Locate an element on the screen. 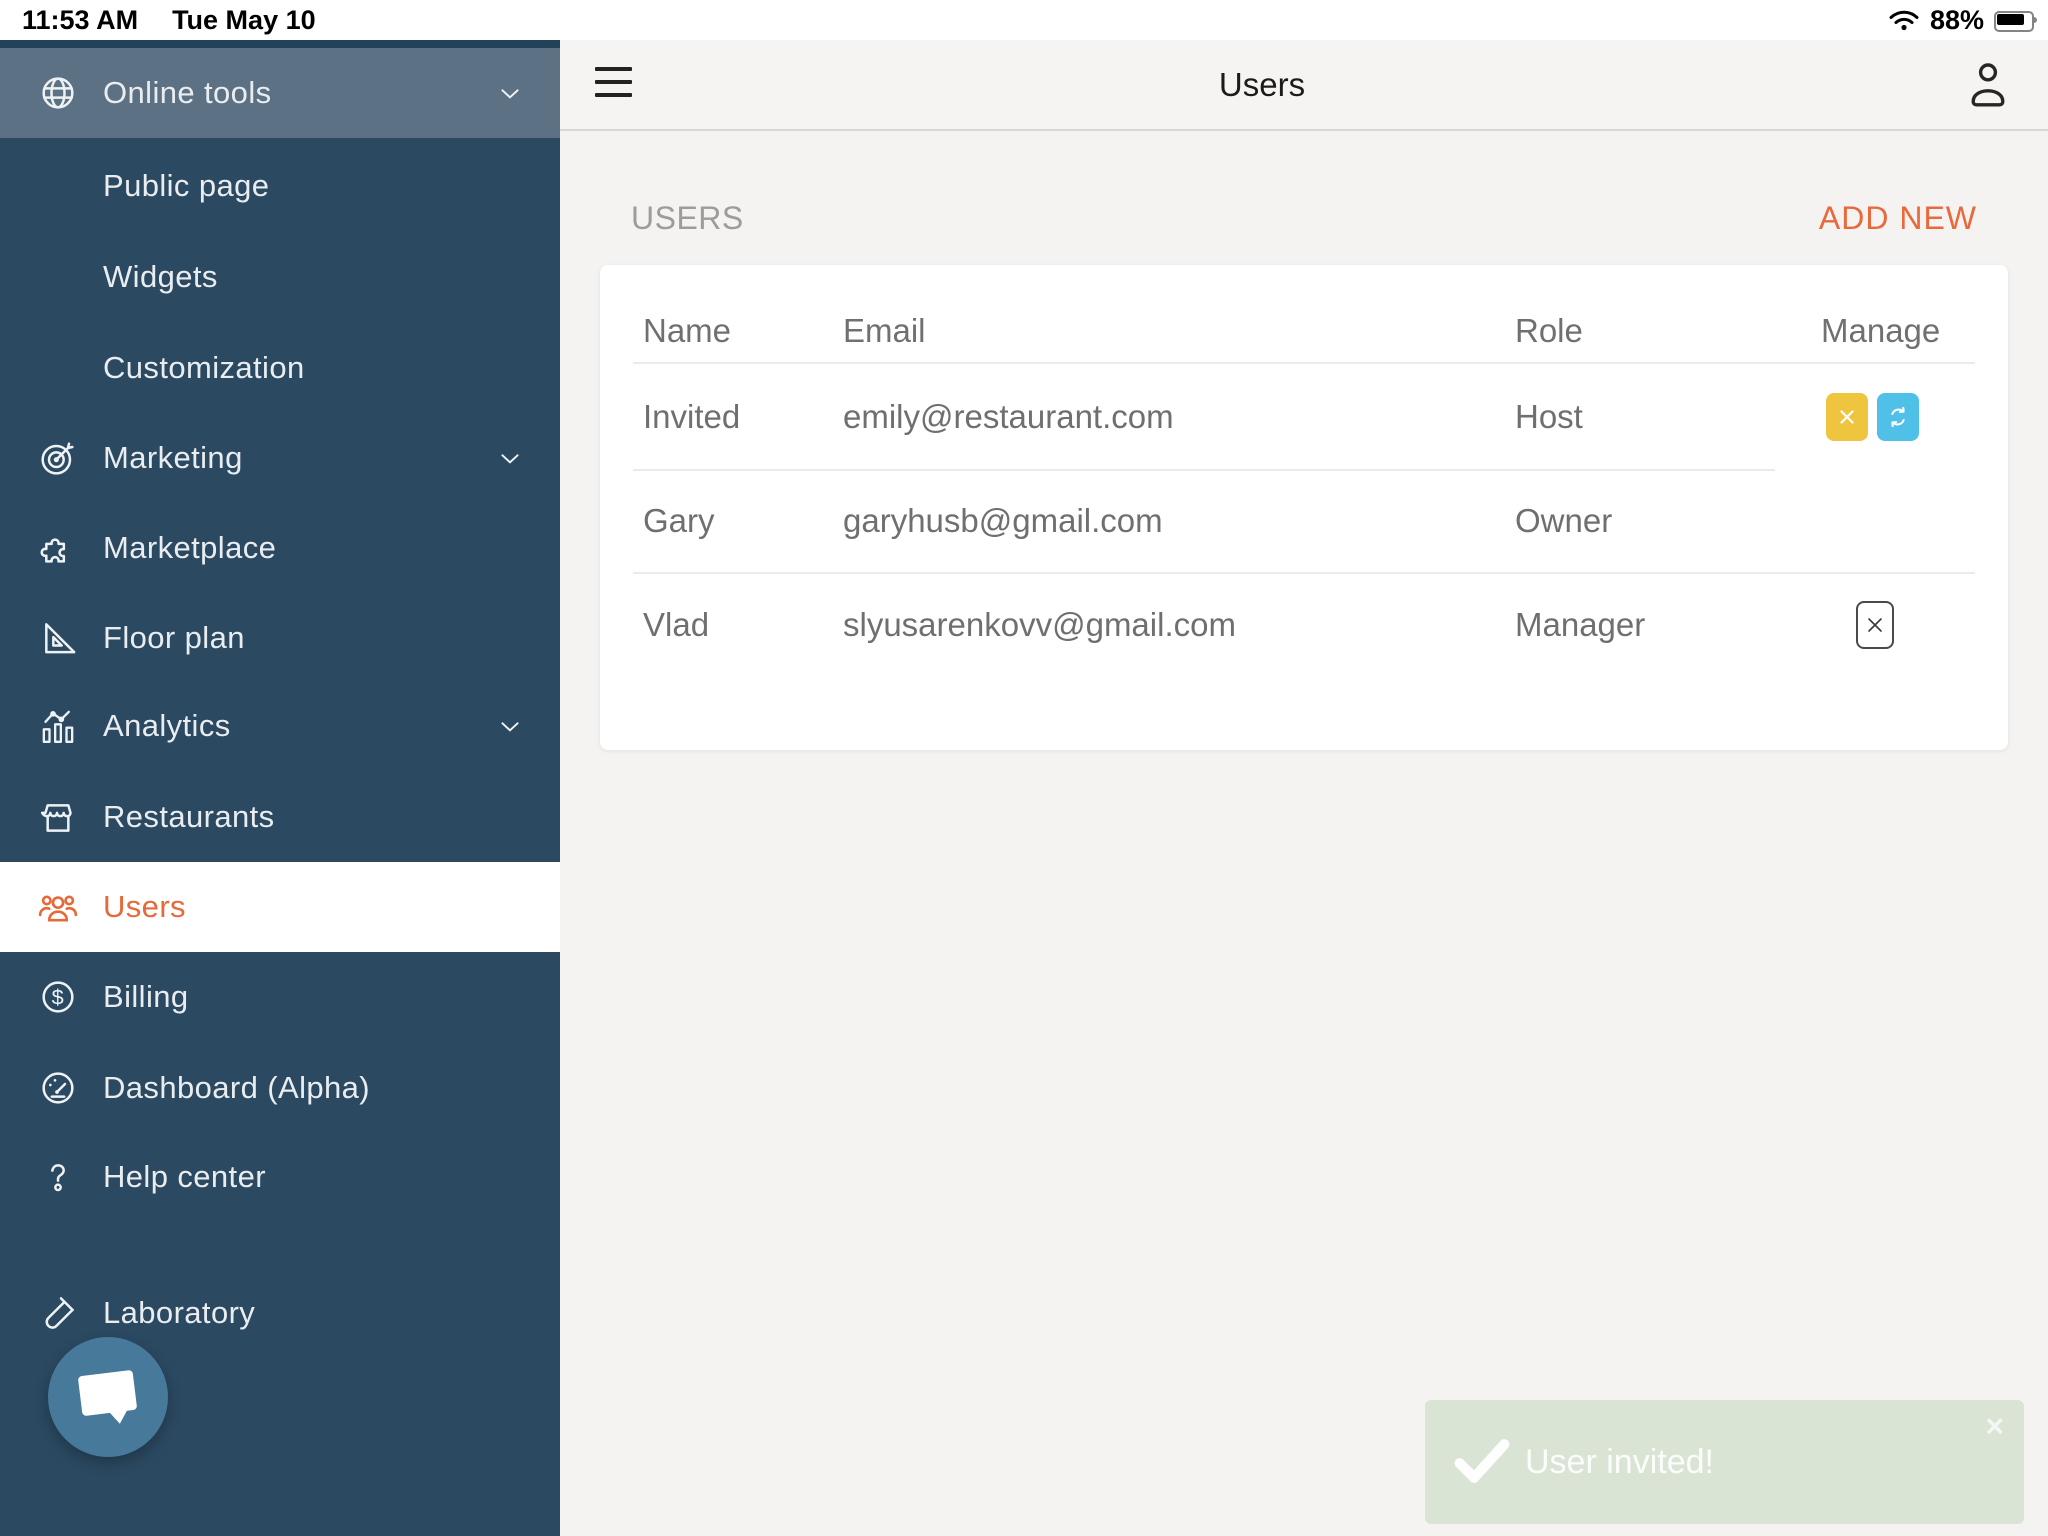  target-icon is located at coordinates (58, 458).